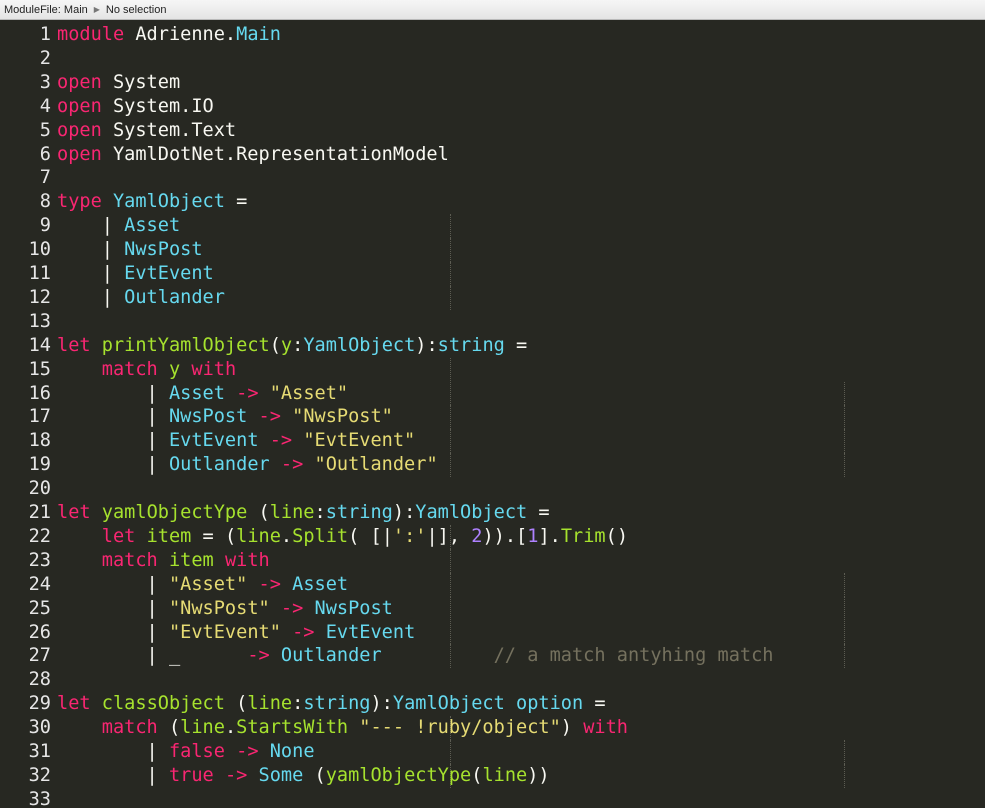  Describe the element at coordinates (135, 107) in the screenshot. I see `code-text: open System.IO` at that location.